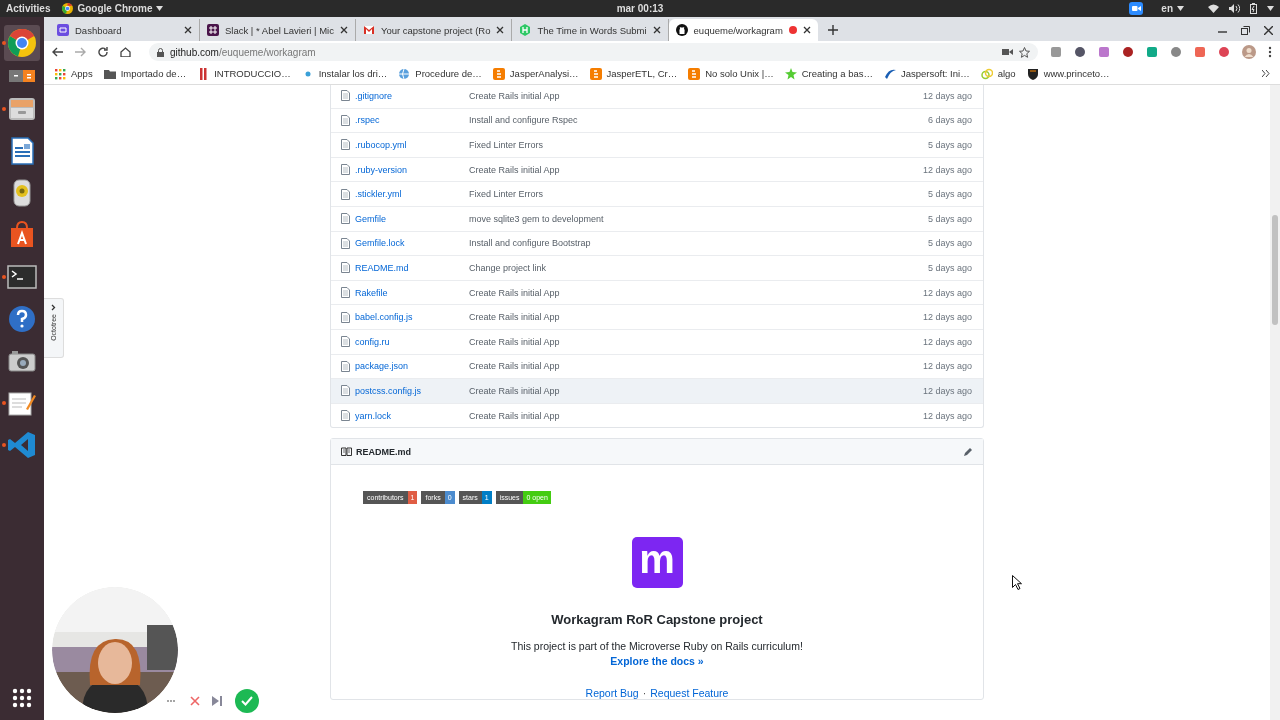 This screenshot has height=720, width=1280. Describe the element at coordinates (73, 73) in the screenshot. I see `bookmark: Apps` at that location.